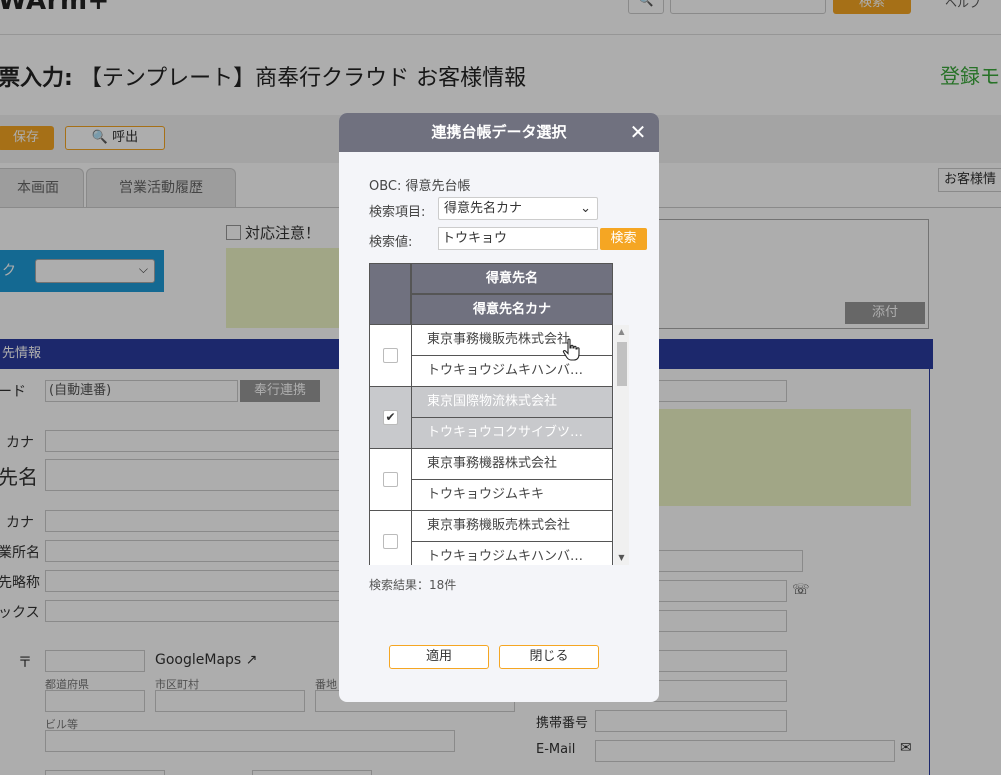  Describe the element at coordinates (518, 238) in the screenshot. I see `search-value-input: トウキョウ` at that location.